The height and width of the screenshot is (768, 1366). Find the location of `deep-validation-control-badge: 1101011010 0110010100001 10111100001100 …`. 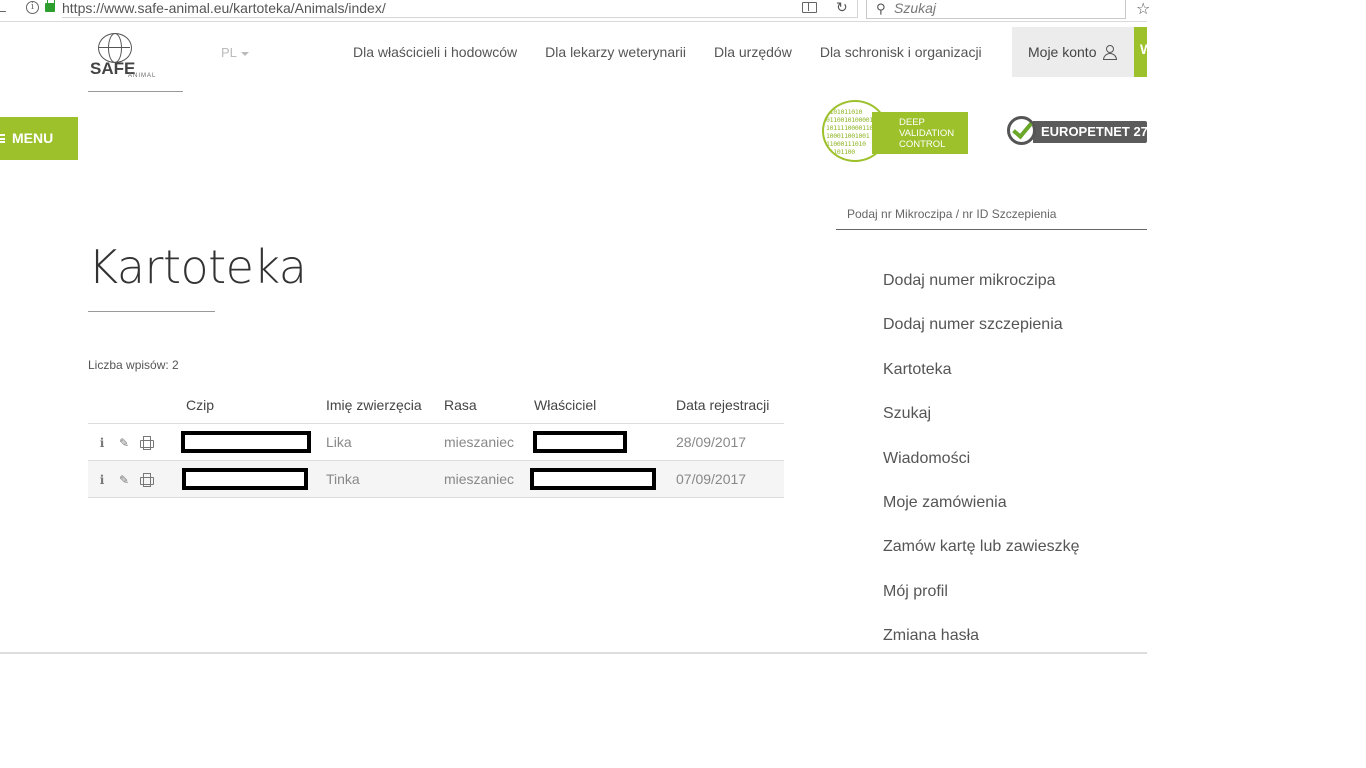

deep-validation-control-badge: 1101011010 0110010100001 10111100001100 … is located at coordinates (895, 131).